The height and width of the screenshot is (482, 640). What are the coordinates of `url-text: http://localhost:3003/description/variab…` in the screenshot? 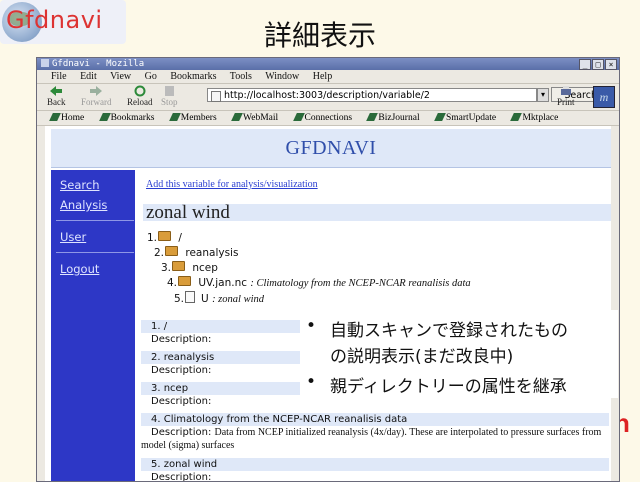 It's located at (327, 95).